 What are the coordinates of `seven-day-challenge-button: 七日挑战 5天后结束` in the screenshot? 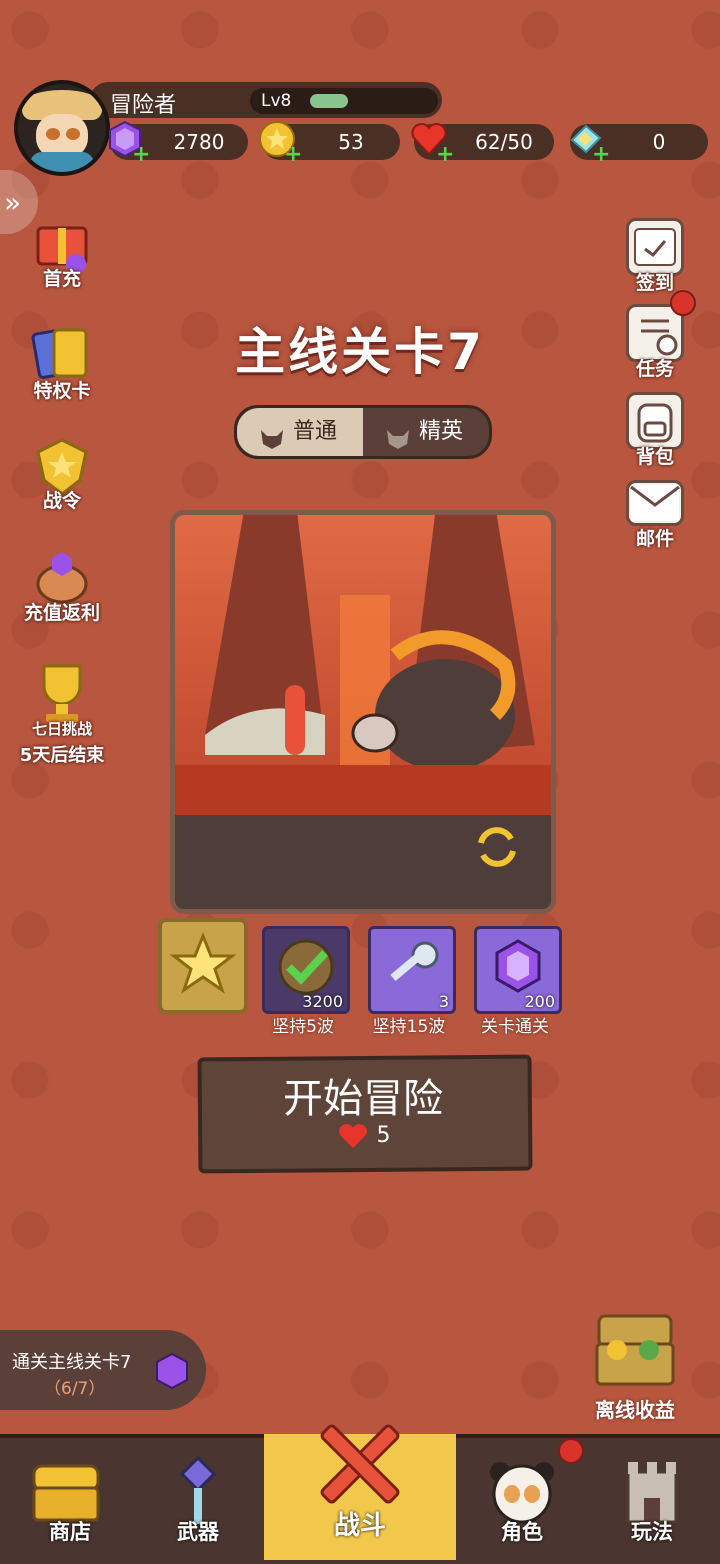 It's located at (62, 713).